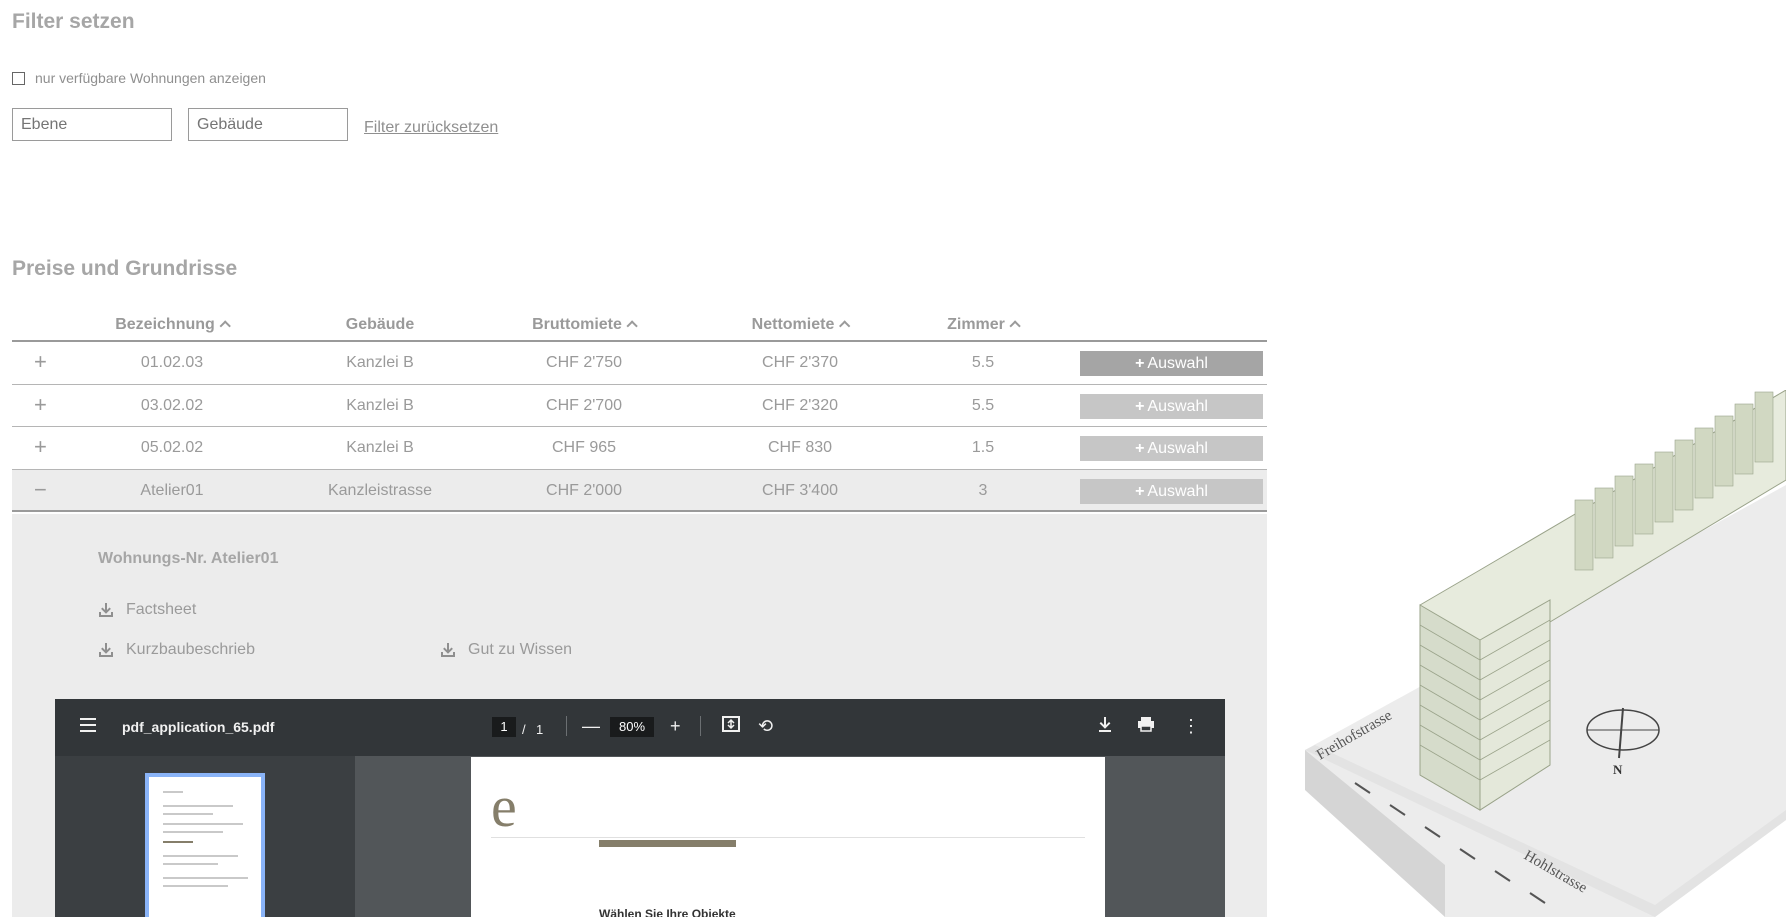  What do you see at coordinates (125, 268) in the screenshot?
I see `section-title: Preise und Grundrisse` at bounding box center [125, 268].